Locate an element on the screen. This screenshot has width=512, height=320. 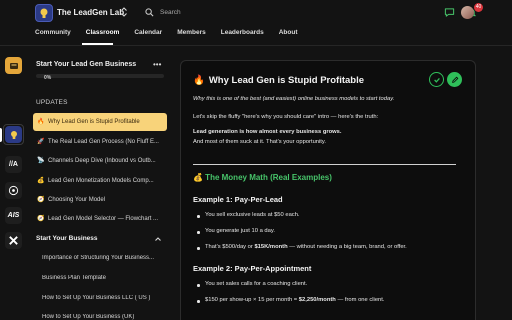
tab-members: Members is located at coordinates (199, 36).